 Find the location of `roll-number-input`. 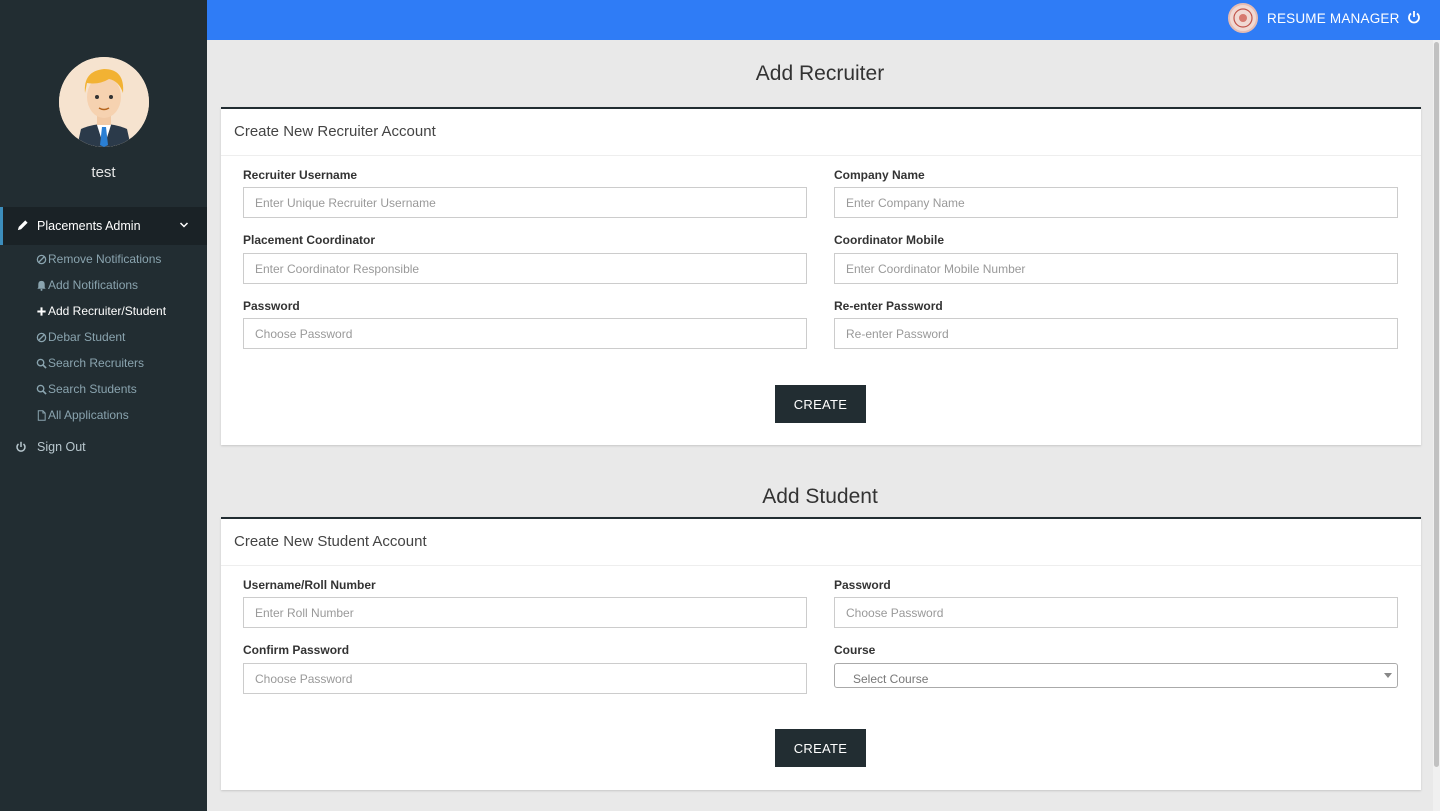

roll-number-input is located at coordinates (525, 612).